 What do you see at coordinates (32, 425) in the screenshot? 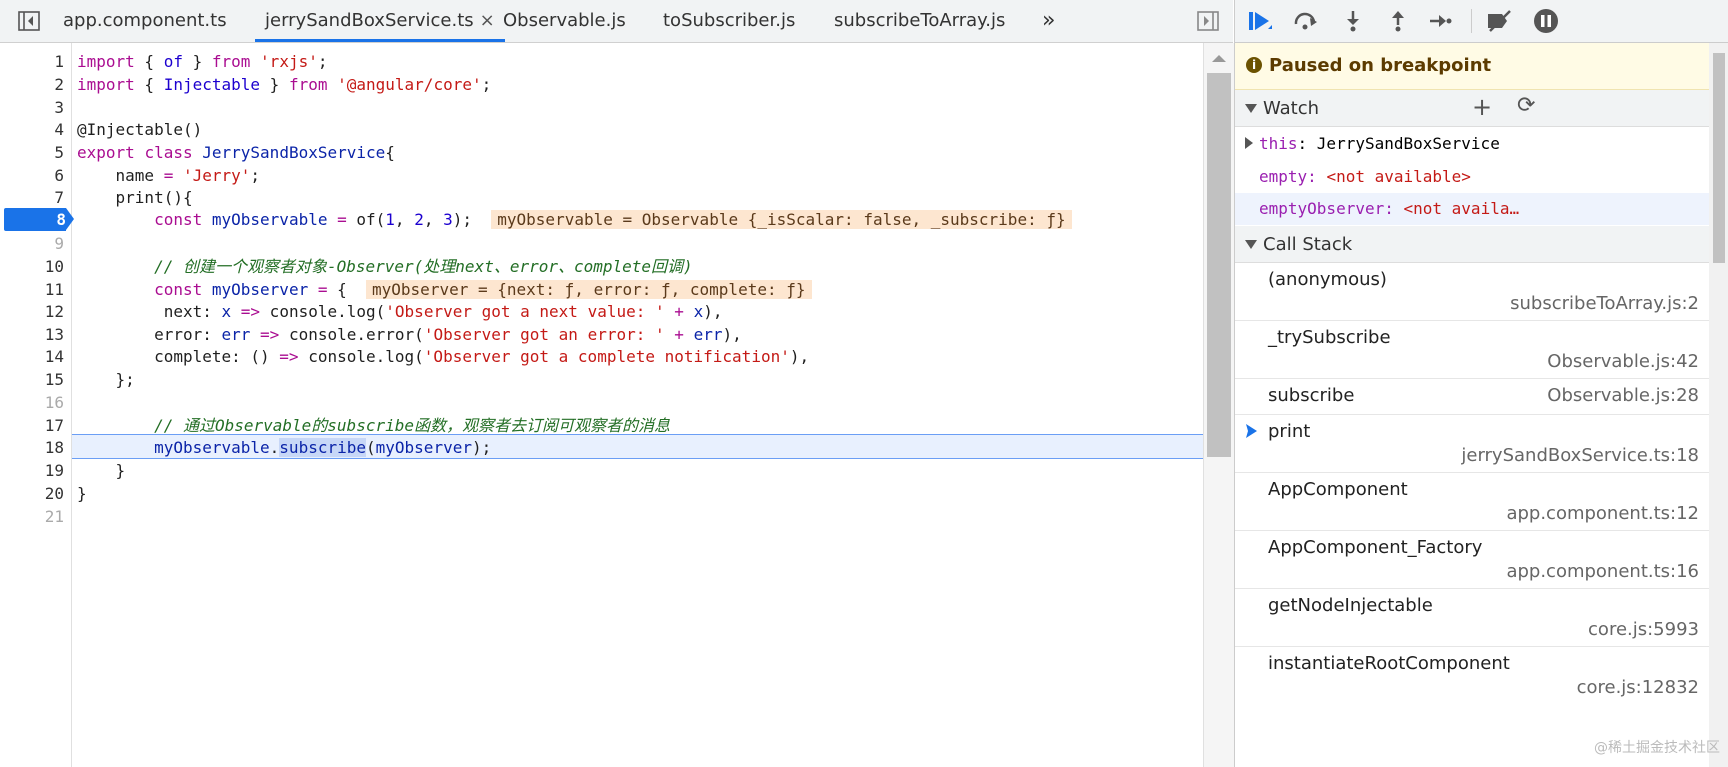
I see `line-number: 17` at bounding box center [32, 425].